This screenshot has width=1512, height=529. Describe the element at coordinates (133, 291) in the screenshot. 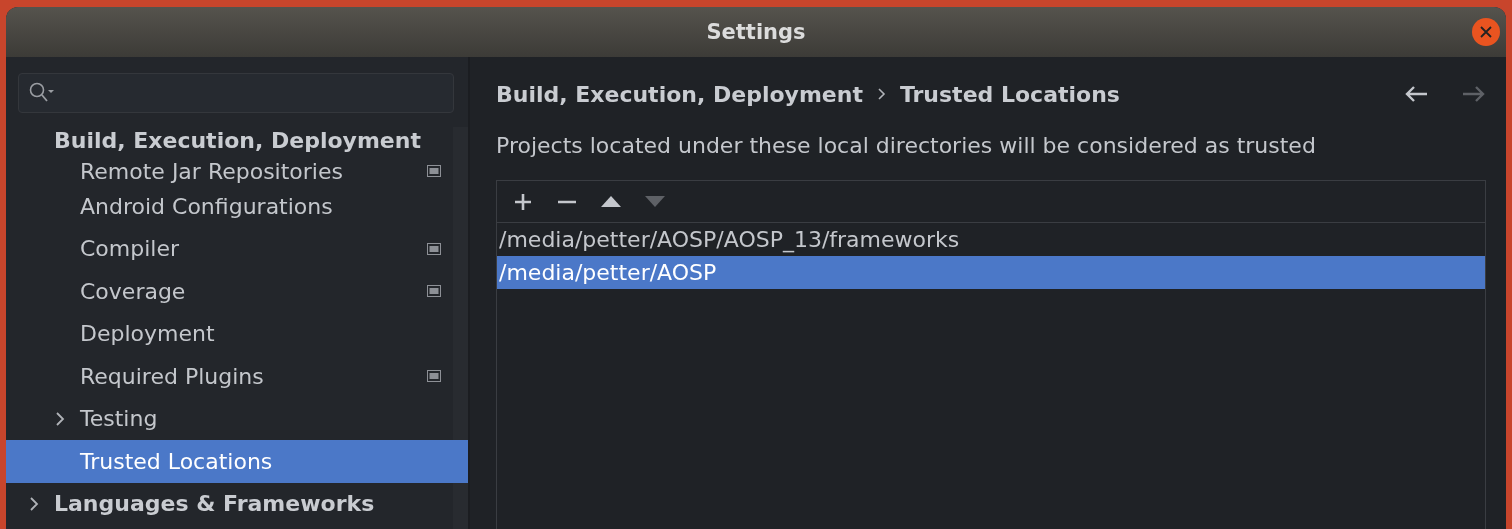

I see `item-label: Coverage` at that location.